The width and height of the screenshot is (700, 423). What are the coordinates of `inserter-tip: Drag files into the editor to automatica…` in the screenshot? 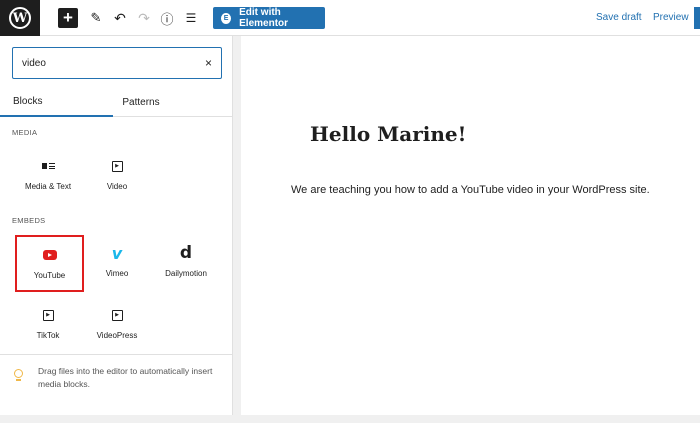 It's located at (125, 377).